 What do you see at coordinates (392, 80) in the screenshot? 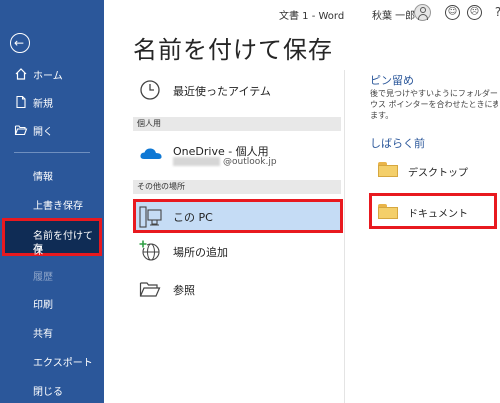
I see `pinned-section-title: ピン留め` at bounding box center [392, 80].